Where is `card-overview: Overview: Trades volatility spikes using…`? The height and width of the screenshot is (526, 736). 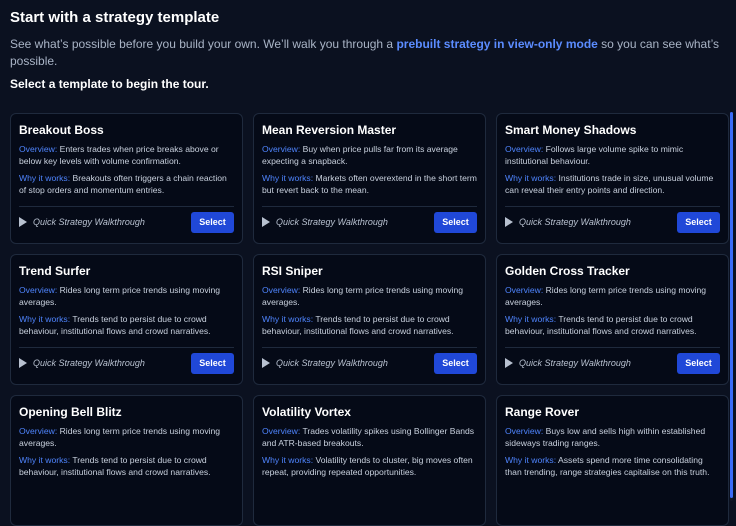
card-overview: Overview: Trades volatility spikes using… is located at coordinates (369, 437).